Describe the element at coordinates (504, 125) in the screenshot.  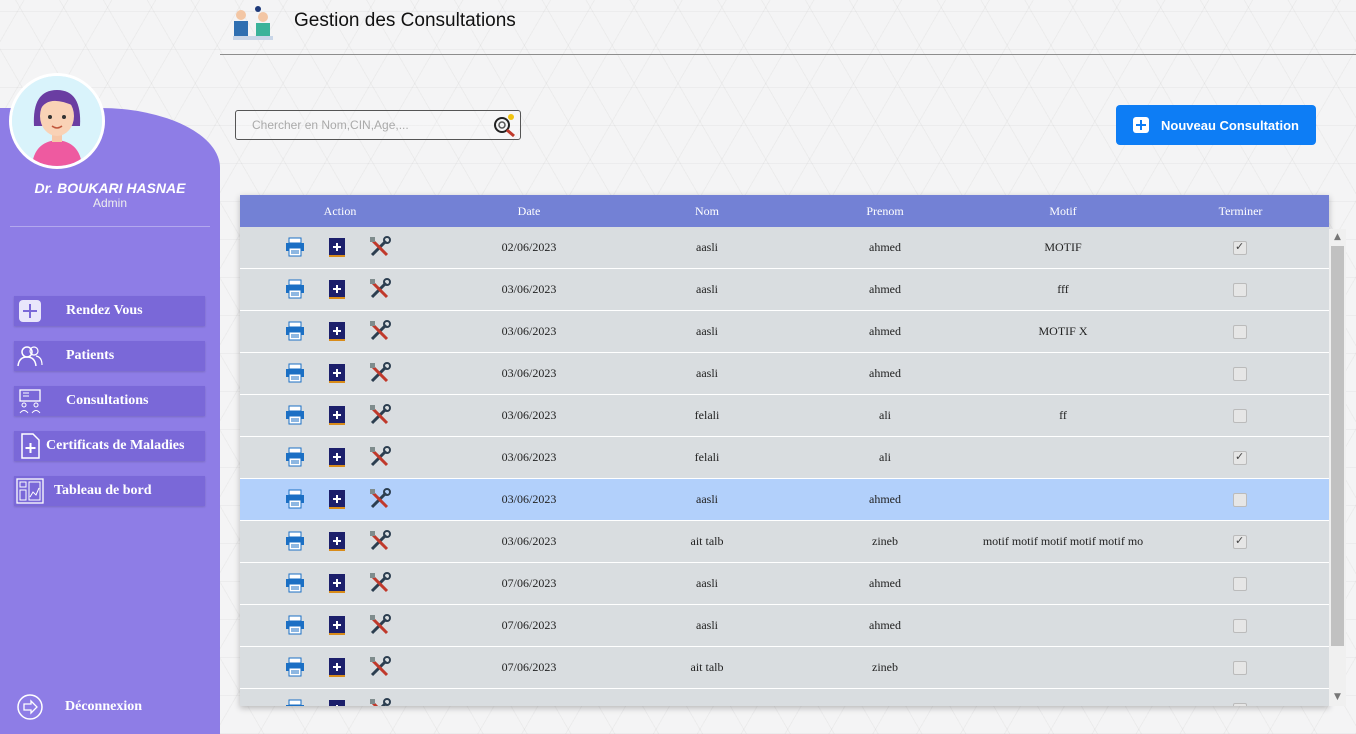
I see `search-icon` at that location.